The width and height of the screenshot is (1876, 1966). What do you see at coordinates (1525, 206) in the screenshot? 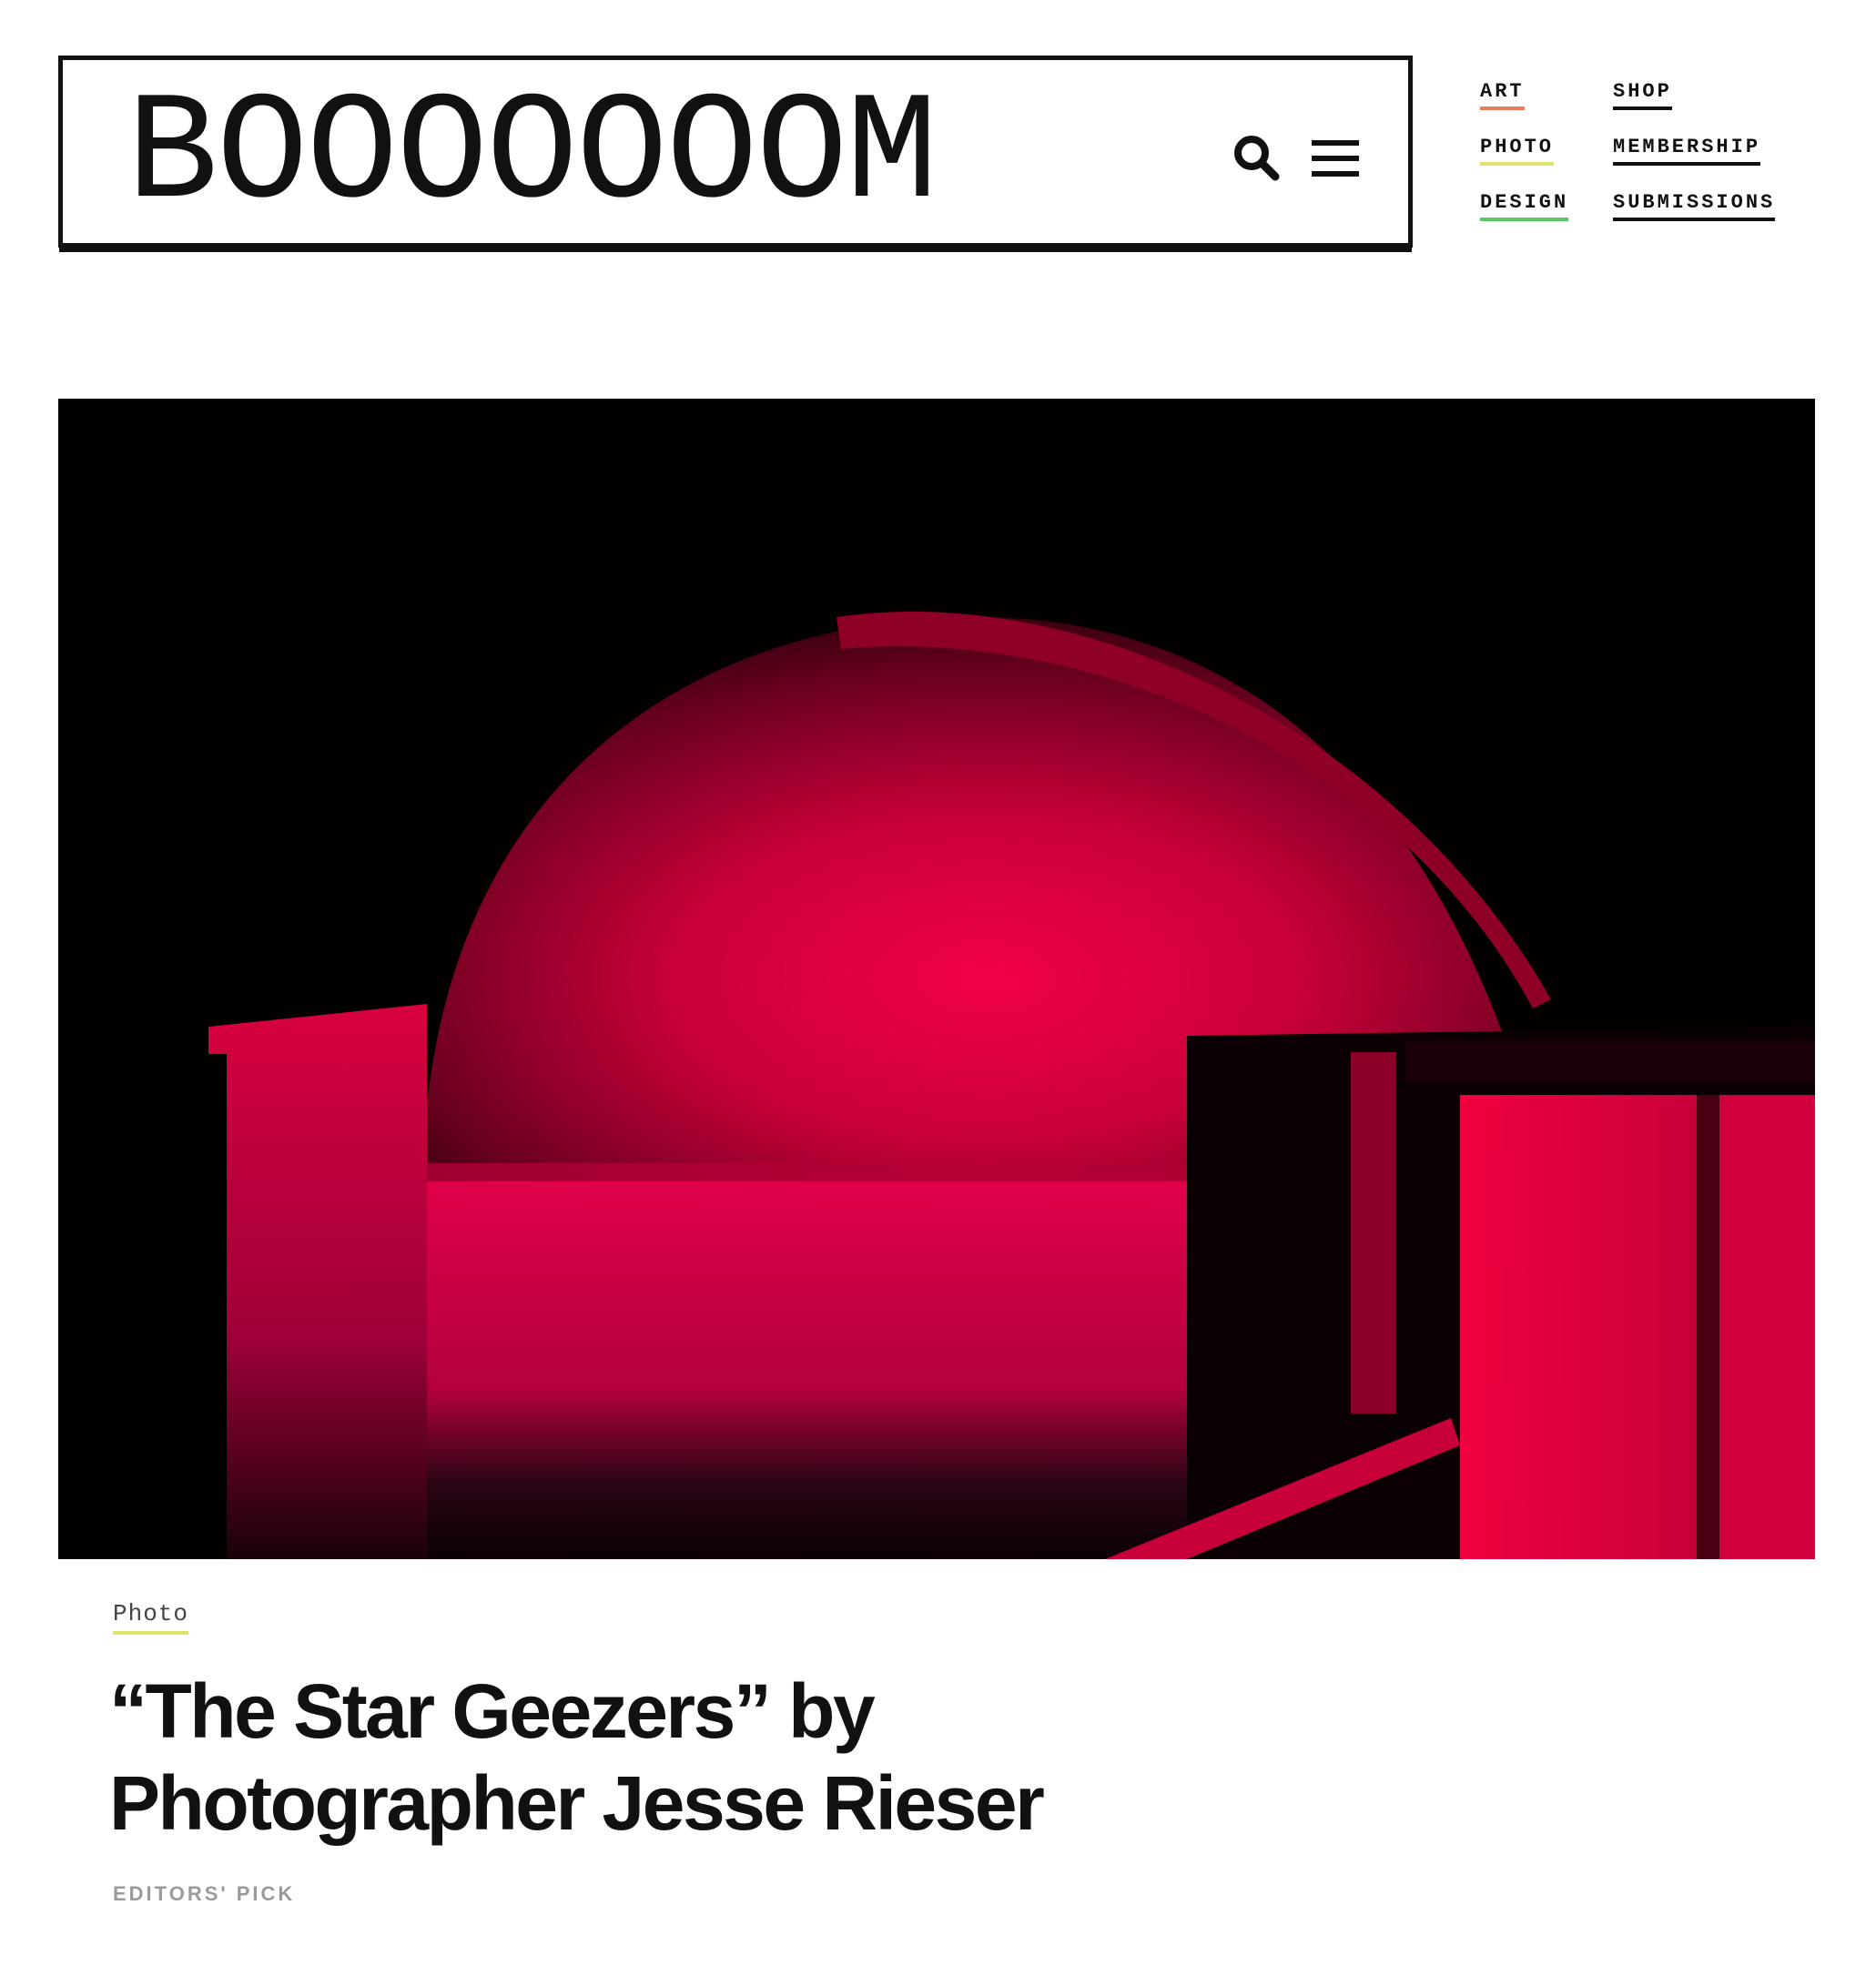
I see `nav-design: DESIGN` at bounding box center [1525, 206].